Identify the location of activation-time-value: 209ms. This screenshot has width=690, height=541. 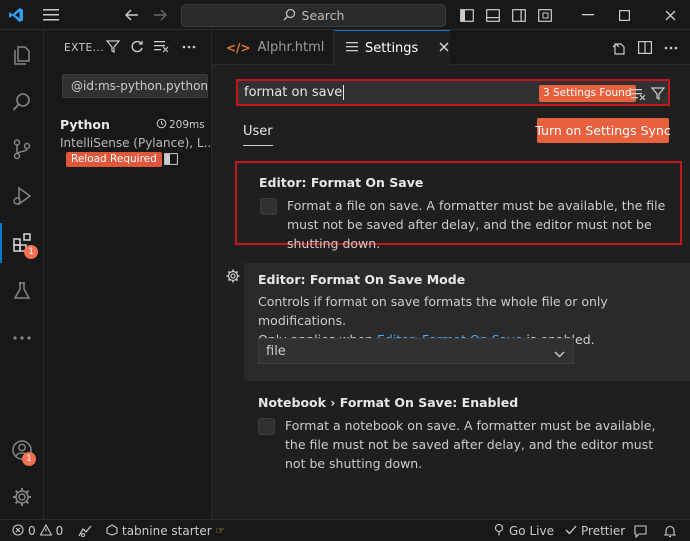
(187, 125).